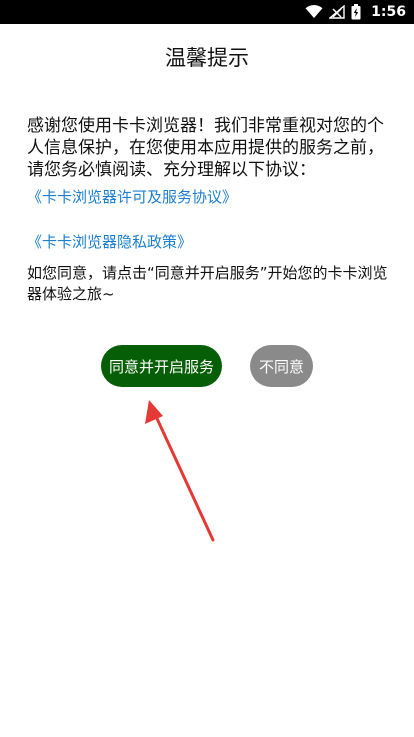  I want to click on wifi-icon, so click(314, 12).